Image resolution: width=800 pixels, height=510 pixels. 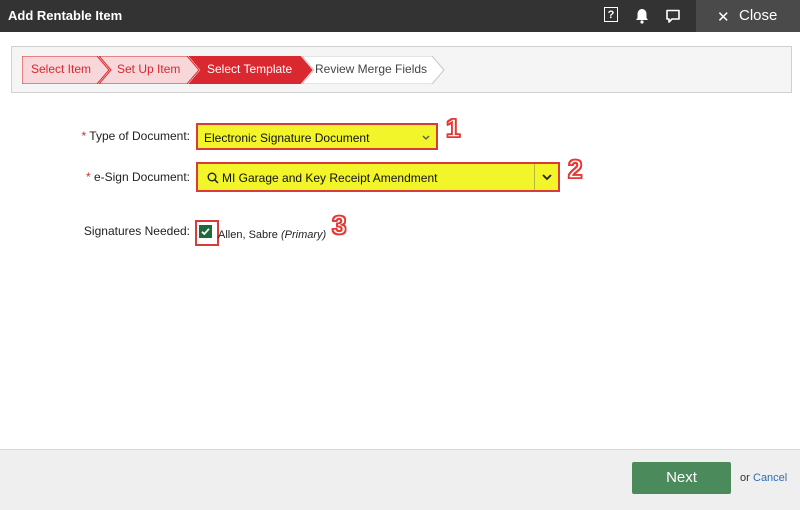 What do you see at coordinates (371, 69) in the screenshot?
I see `wizard-step-label: Review Merge Fields` at bounding box center [371, 69].